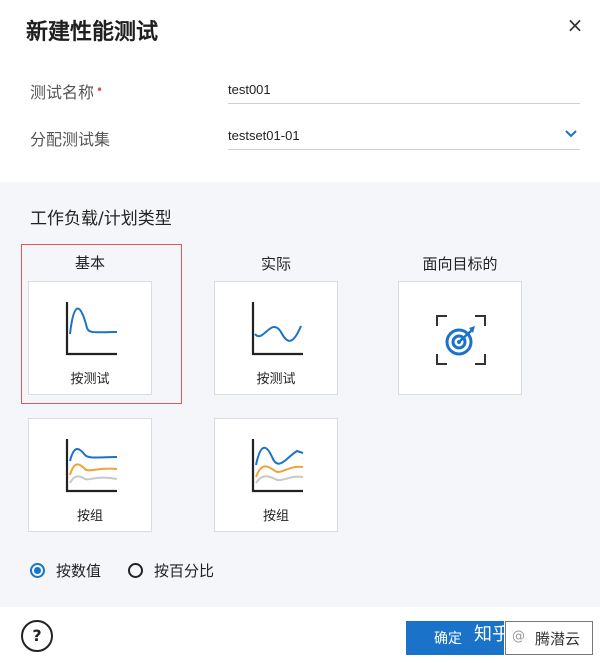 Image resolution: width=600 pixels, height=663 pixels. What do you see at coordinates (571, 133) in the screenshot?
I see `chevron-down-icon` at bounding box center [571, 133].